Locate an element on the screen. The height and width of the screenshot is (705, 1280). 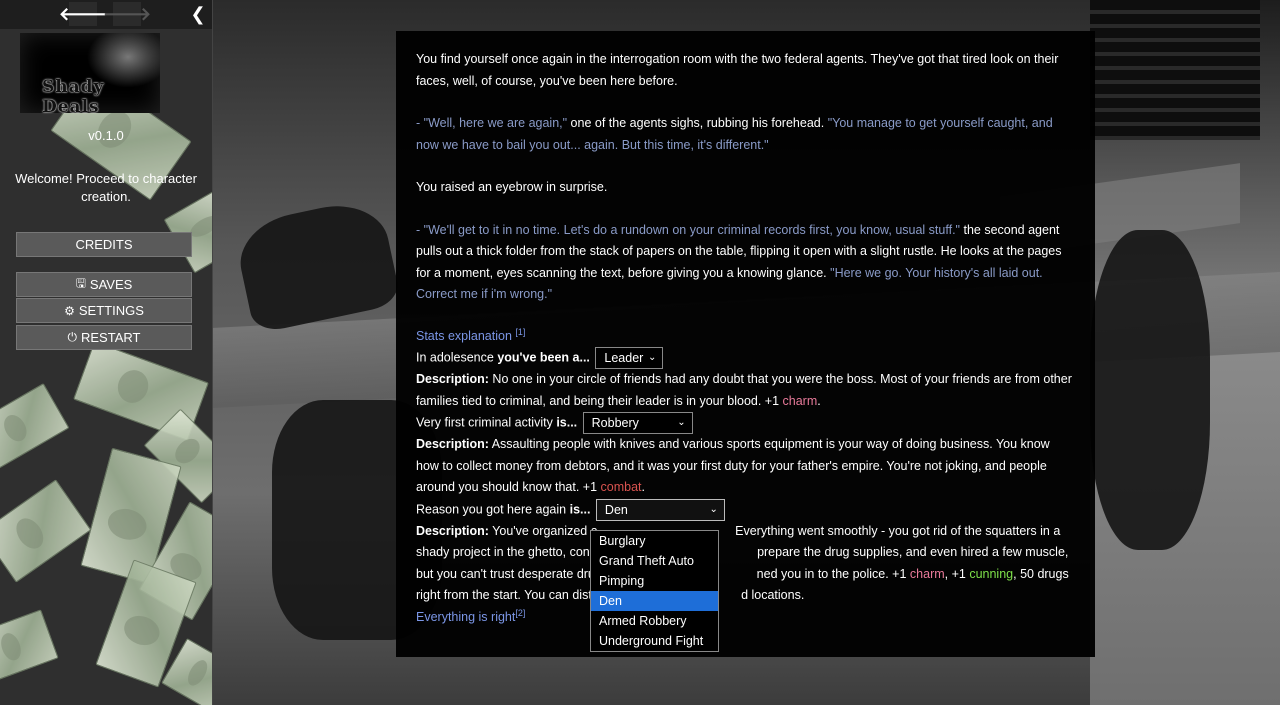
welcome-text: Welcome! Proceed to character creation. is located at coordinates (106, 187).